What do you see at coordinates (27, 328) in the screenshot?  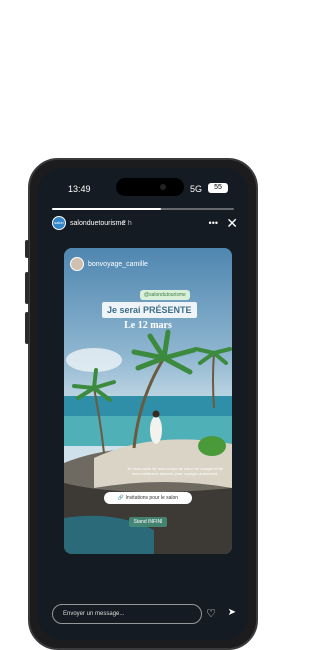 I see `phone-volume-down-button` at bounding box center [27, 328].